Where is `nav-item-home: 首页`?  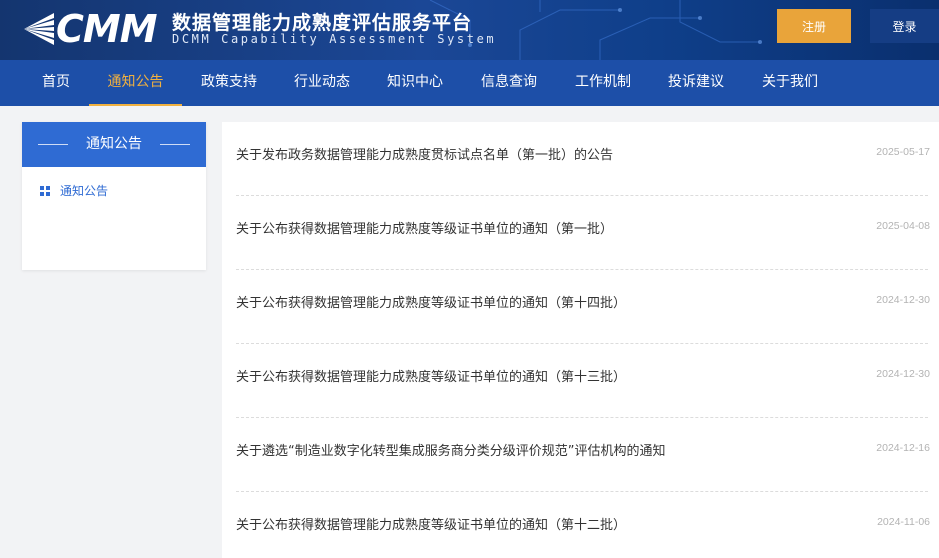 nav-item-home: 首页 is located at coordinates (56, 83).